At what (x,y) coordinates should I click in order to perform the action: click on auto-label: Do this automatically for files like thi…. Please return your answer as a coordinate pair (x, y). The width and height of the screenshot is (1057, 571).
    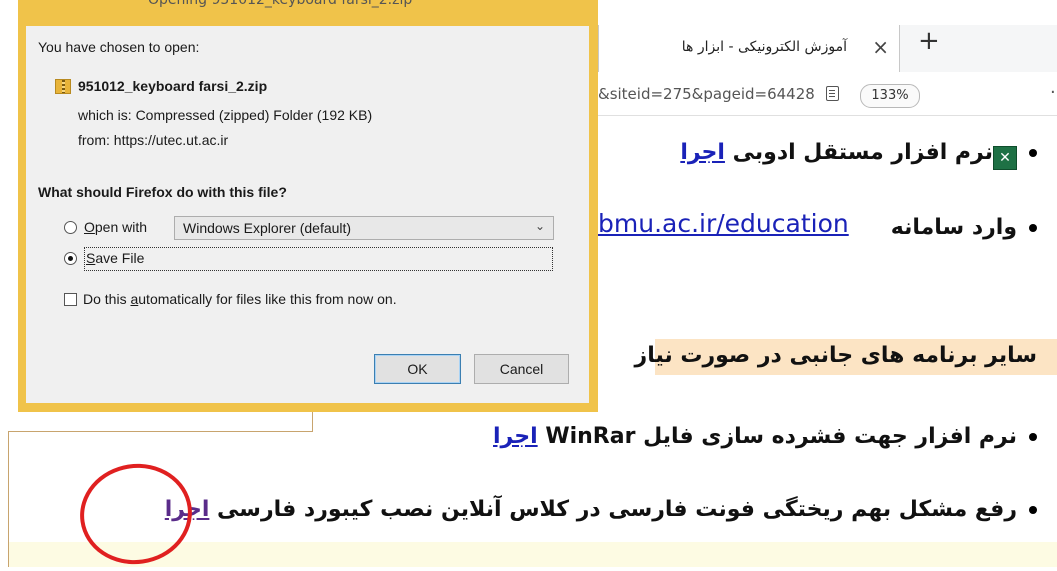
    Looking at the image, I should click on (240, 299).